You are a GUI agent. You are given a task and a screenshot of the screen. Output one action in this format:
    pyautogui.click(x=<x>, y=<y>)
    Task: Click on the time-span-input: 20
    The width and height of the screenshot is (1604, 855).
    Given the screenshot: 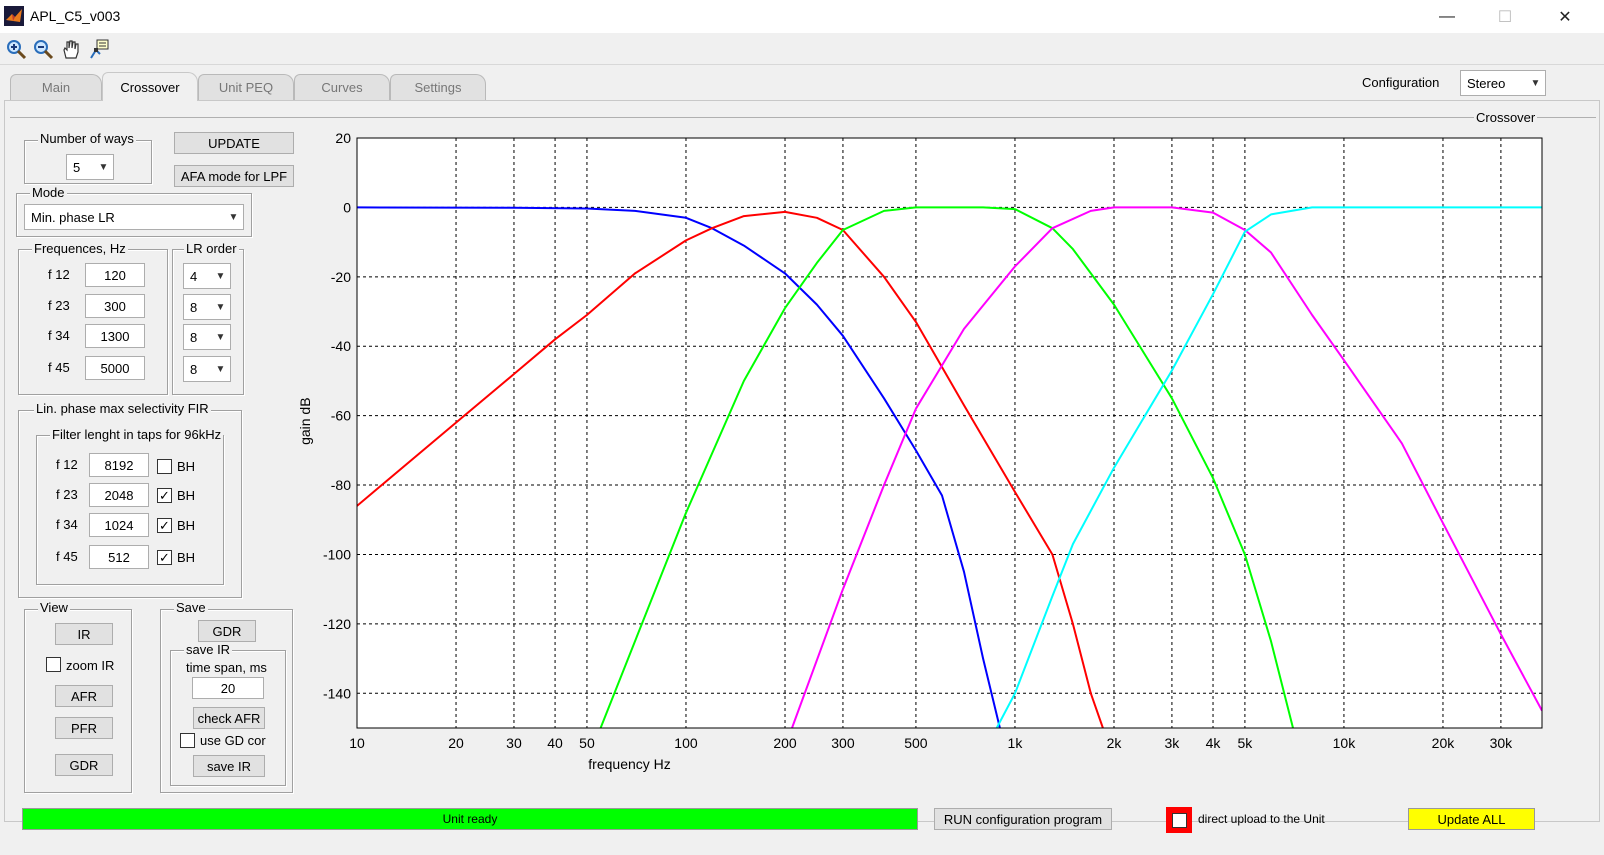 What is the action you would take?
    pyautogui.click(x=228, y=688)
    